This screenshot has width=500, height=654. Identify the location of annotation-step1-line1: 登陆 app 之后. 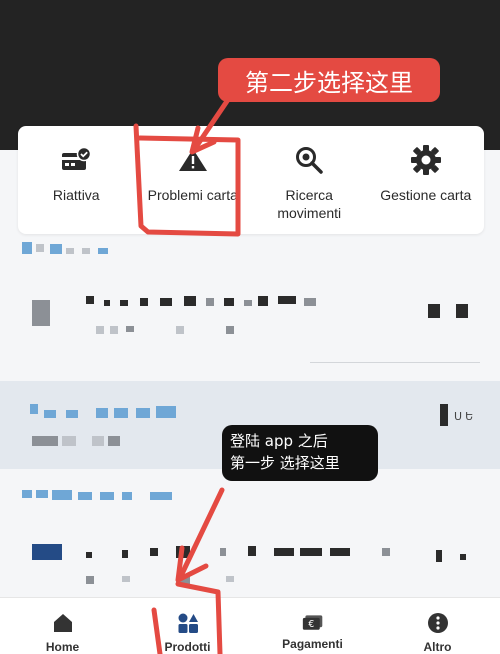
(279, 441).